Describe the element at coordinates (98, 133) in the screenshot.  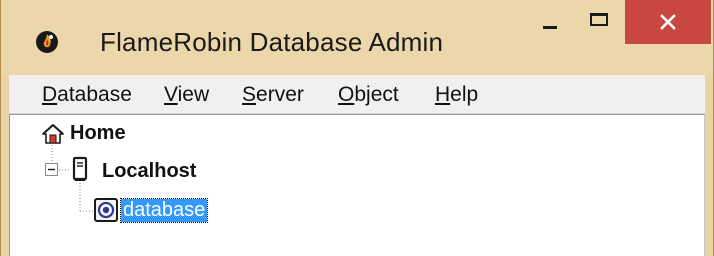
I see `tree-node-home: Home` at that location.